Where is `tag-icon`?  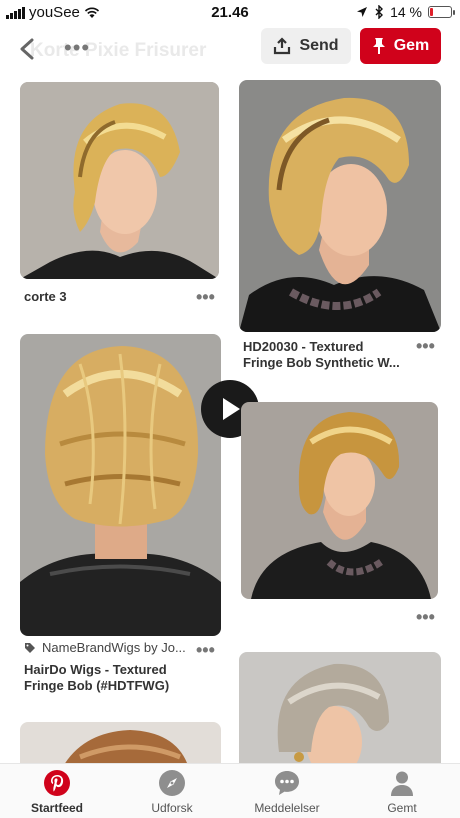 tag-icon is located at coordinates (30, 647).